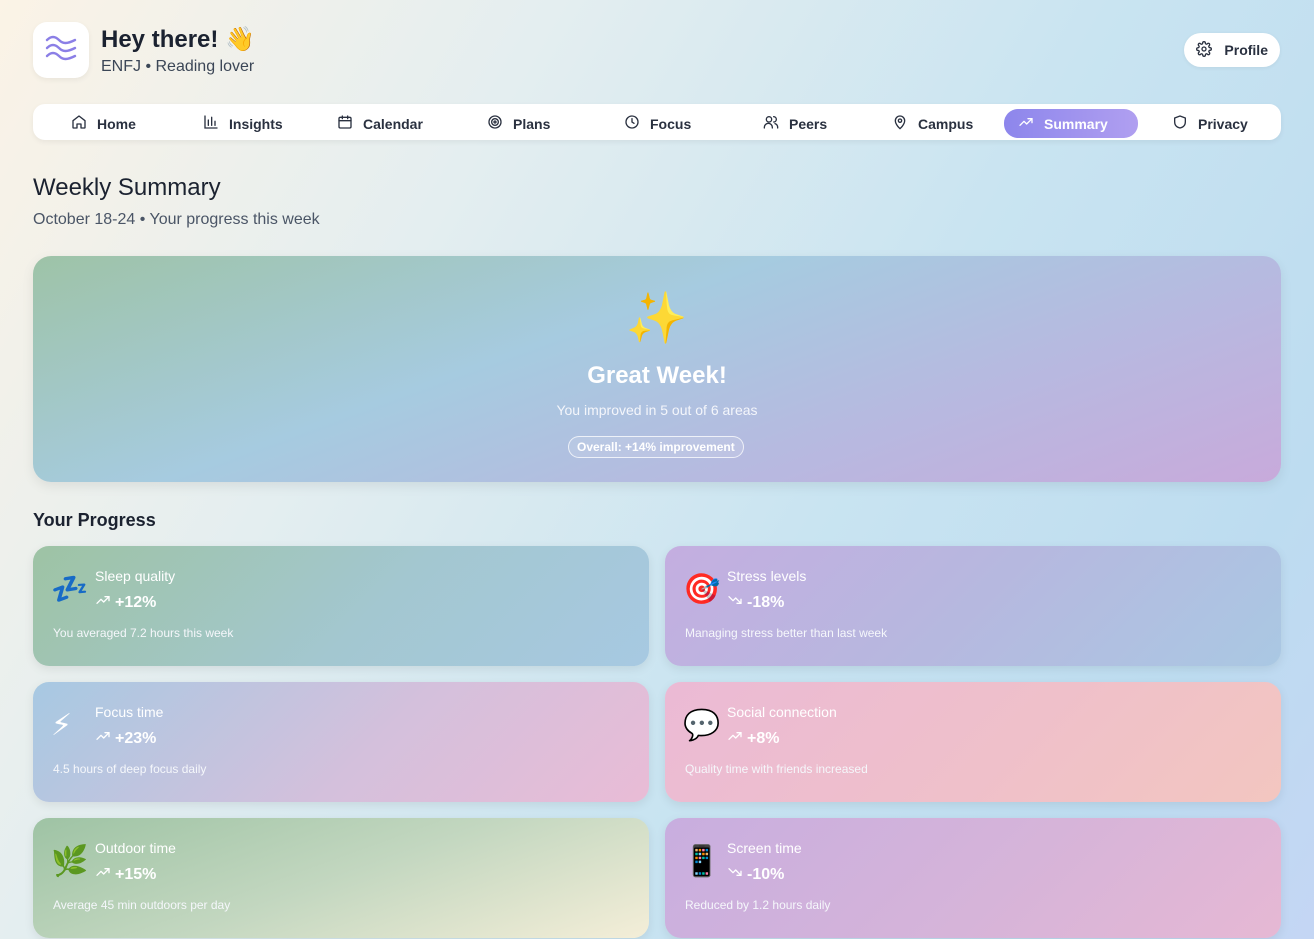 The width and height of the screenshot is (1314, 939). Describe the element at coordinates (116, 123) in the screenshot. I see `tab-home-label: Home` at that location.